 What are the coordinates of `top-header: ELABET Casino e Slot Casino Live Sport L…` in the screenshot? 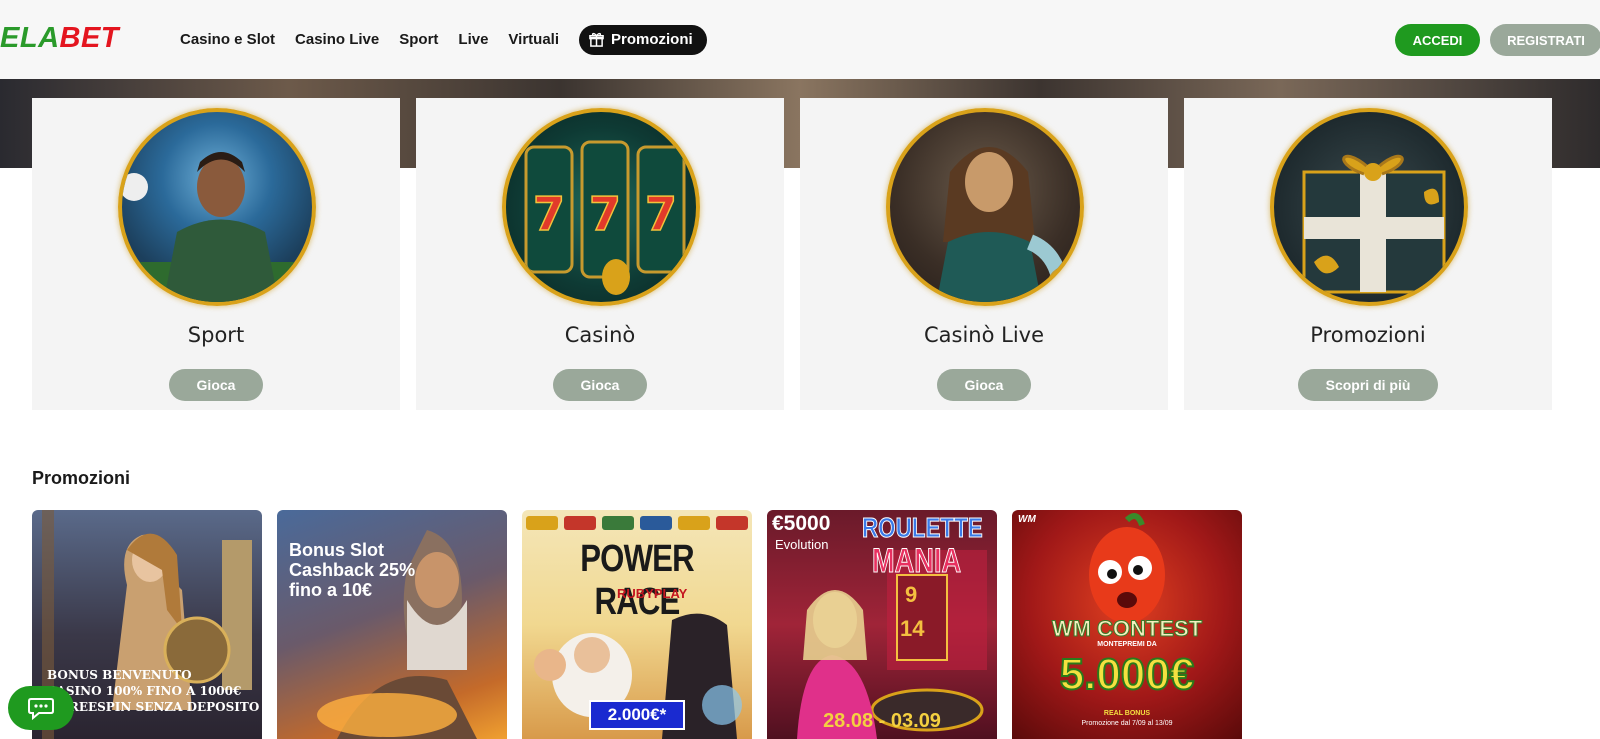 It's located at (800, 39).